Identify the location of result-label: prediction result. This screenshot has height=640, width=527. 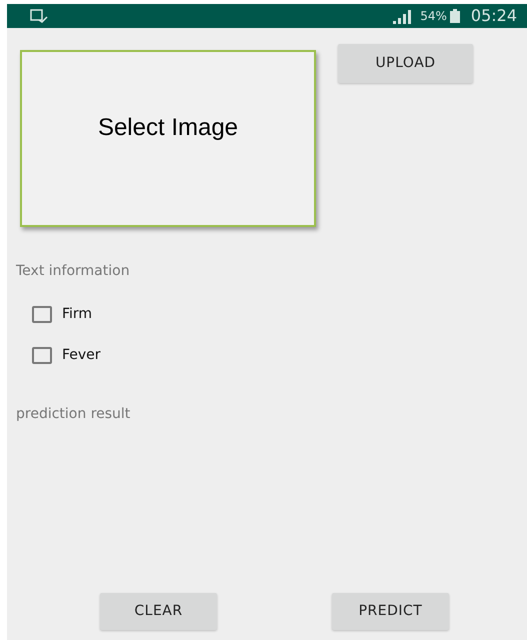
(74, 414).